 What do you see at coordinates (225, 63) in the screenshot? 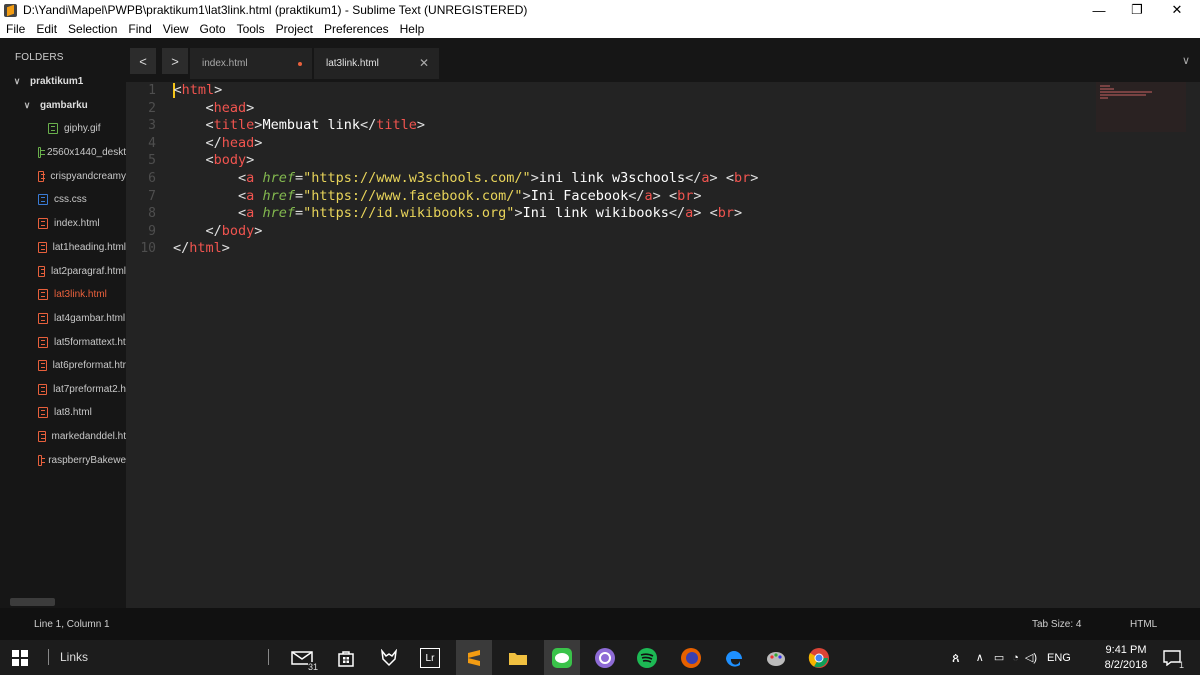
I see `tab-label: index.html` at bounding box center [225, 63].